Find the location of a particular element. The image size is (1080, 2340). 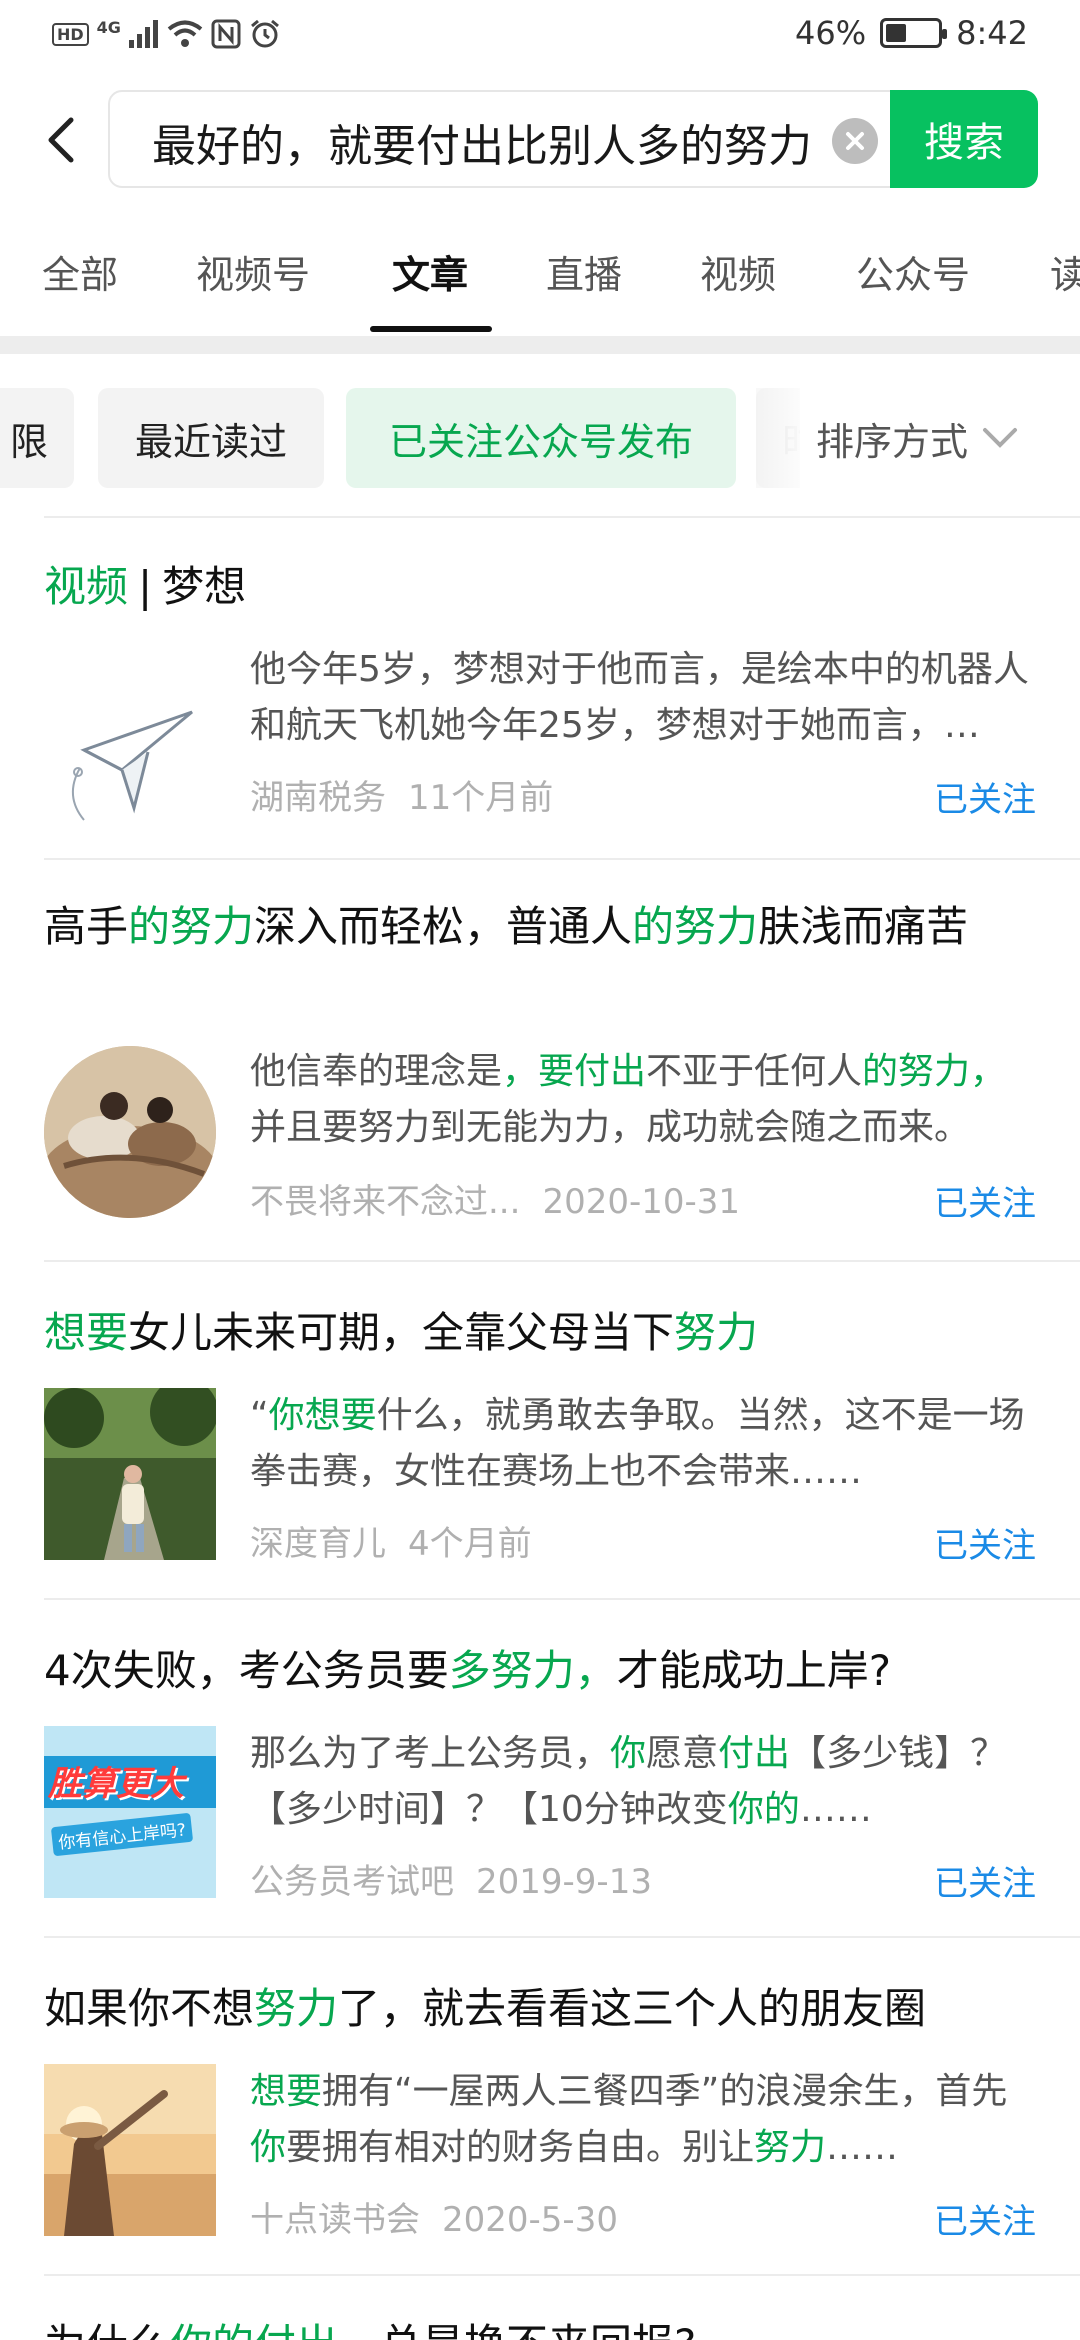

filter-chip-time: 限 is located at coordinates (37, 438).